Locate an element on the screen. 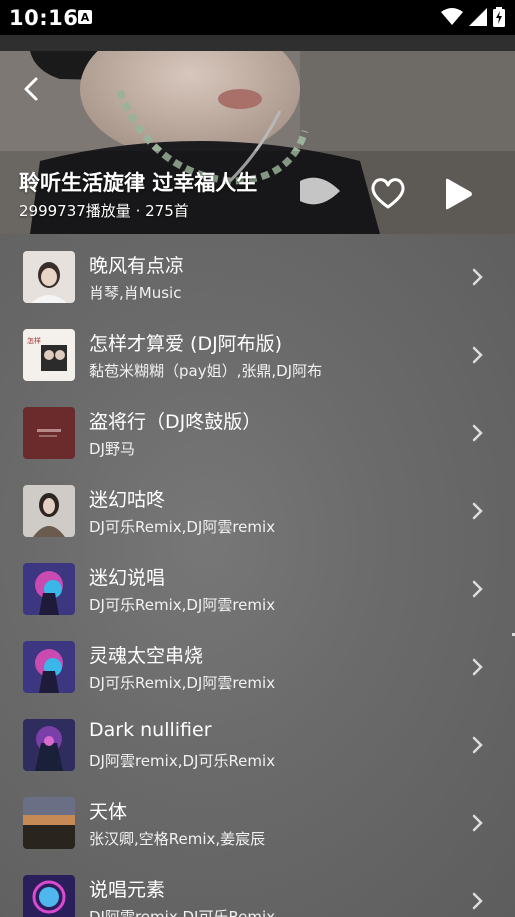 The height and width of the screenshot is (917, 515). song-title: 说唱元素 is located at coordinates (127, 890).